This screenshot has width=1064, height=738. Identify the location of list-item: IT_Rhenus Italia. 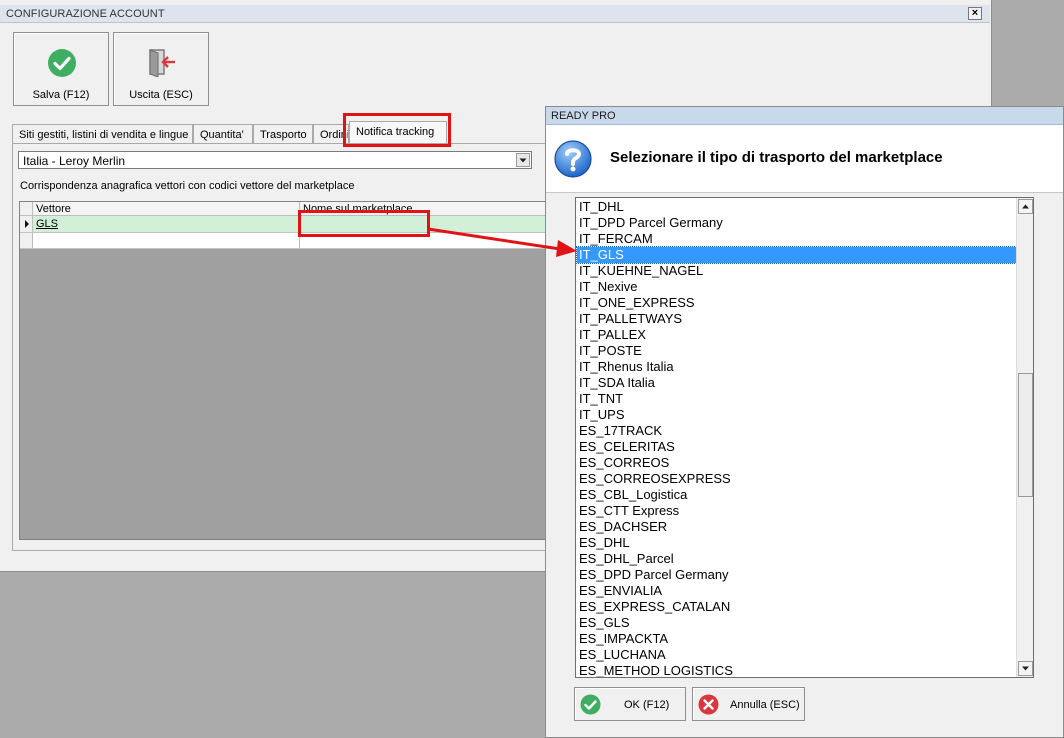
(797, 367).